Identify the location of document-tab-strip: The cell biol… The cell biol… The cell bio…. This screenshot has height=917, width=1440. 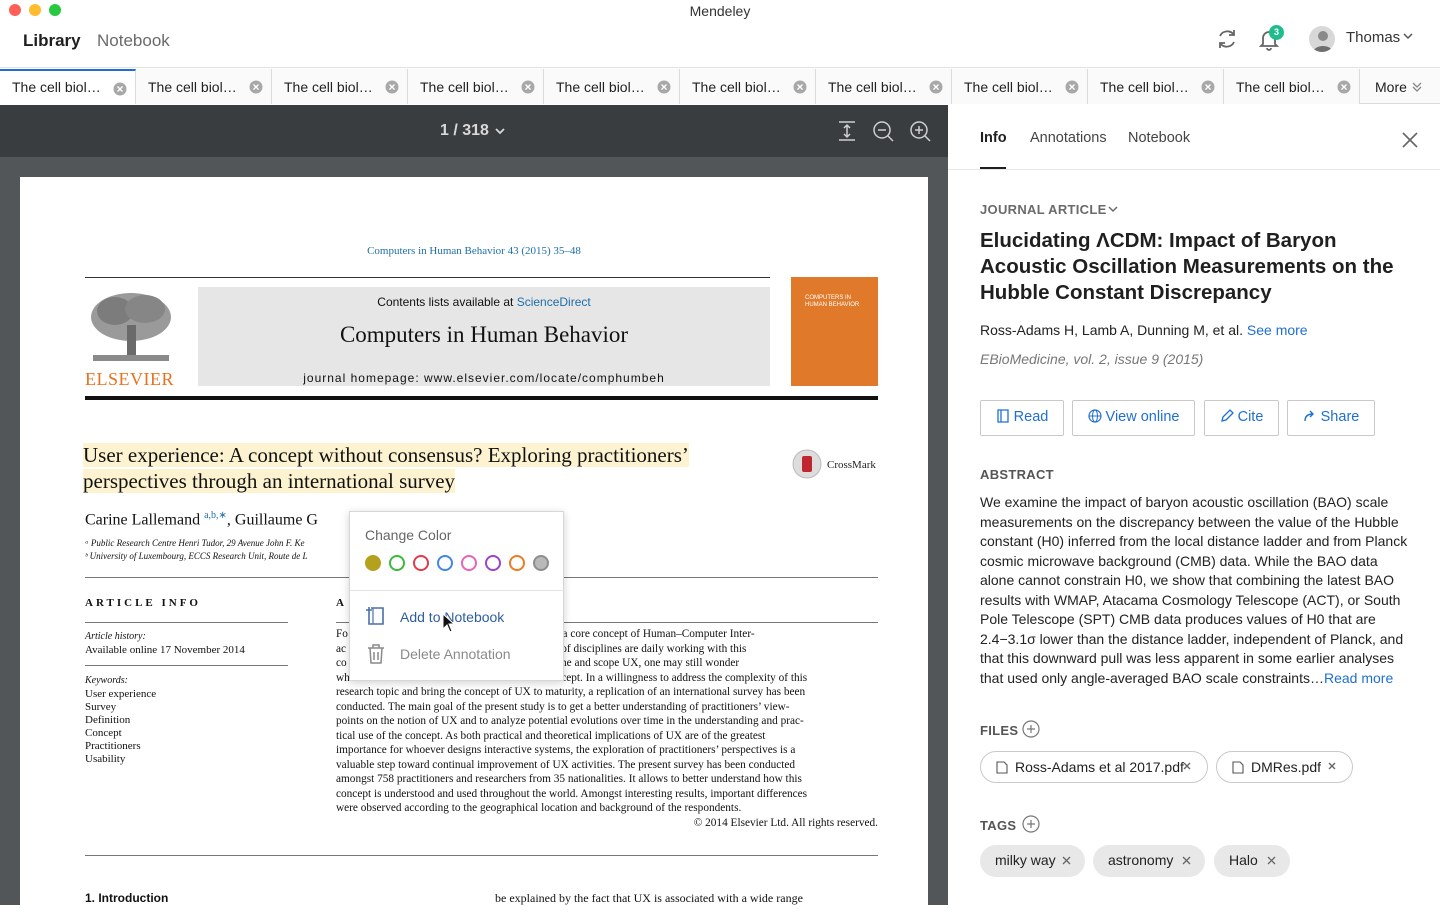
(720, 86).